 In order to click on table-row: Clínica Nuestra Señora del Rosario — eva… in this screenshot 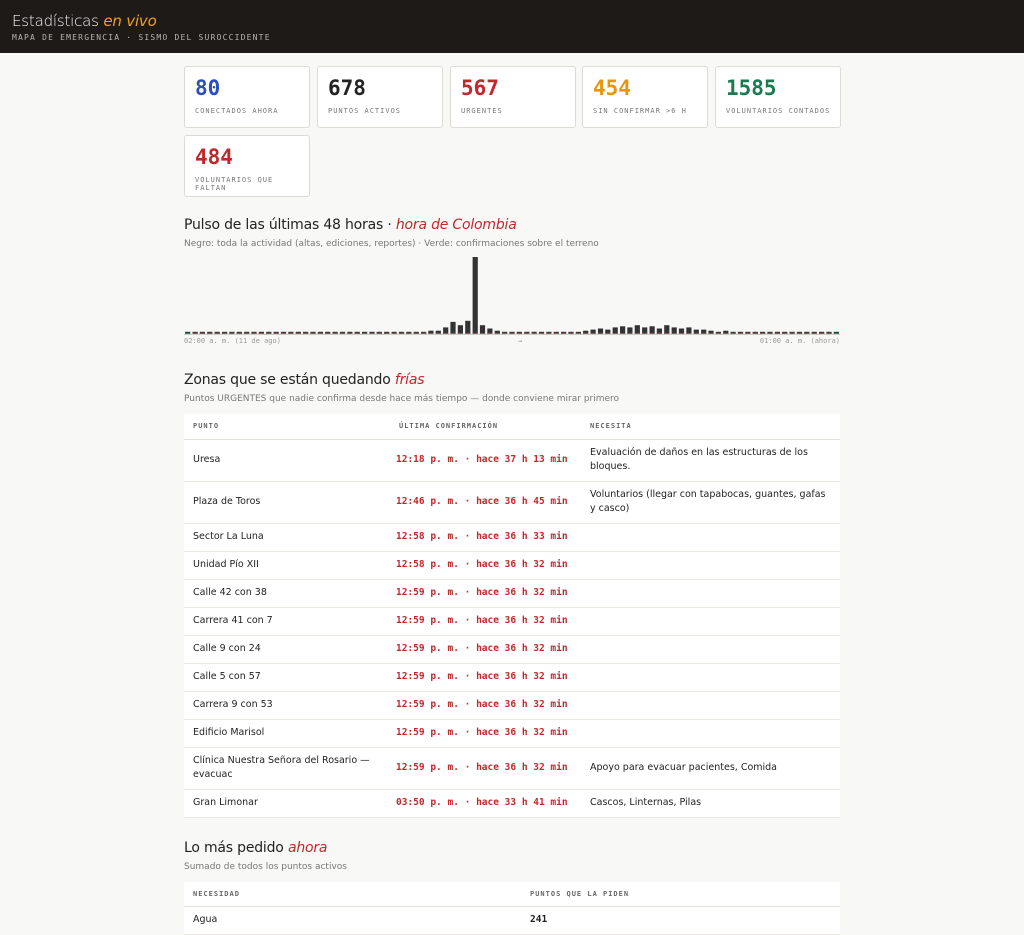, I will do `click(512, 768)`.